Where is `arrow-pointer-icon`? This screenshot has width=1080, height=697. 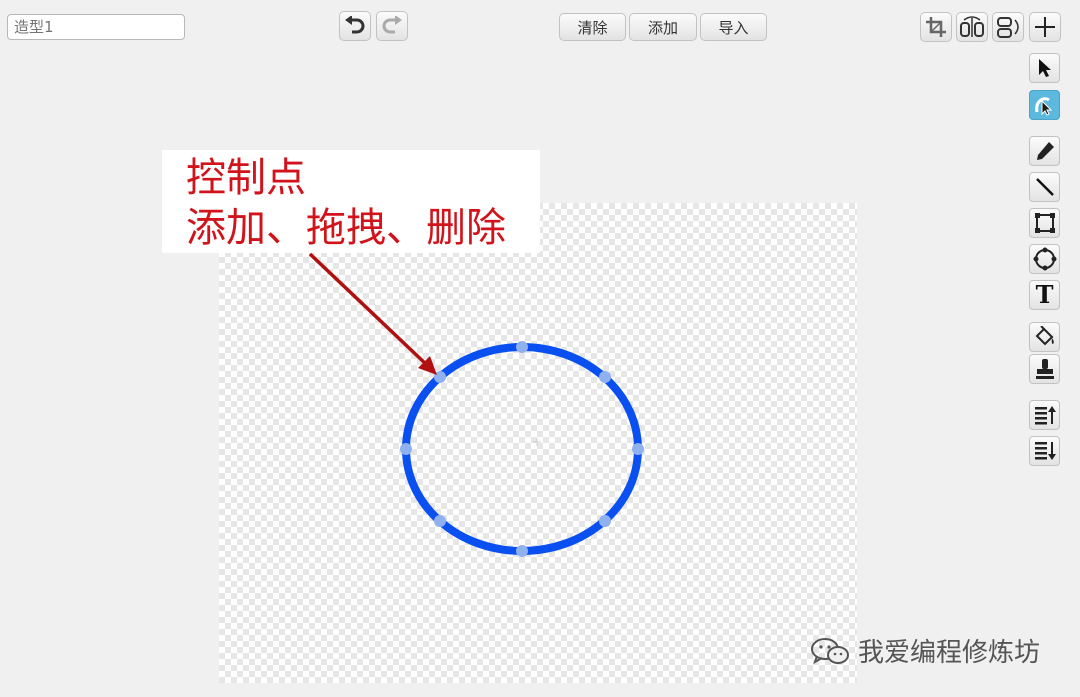 arrow-pointer-icon is located at coordinates (1044, 68).